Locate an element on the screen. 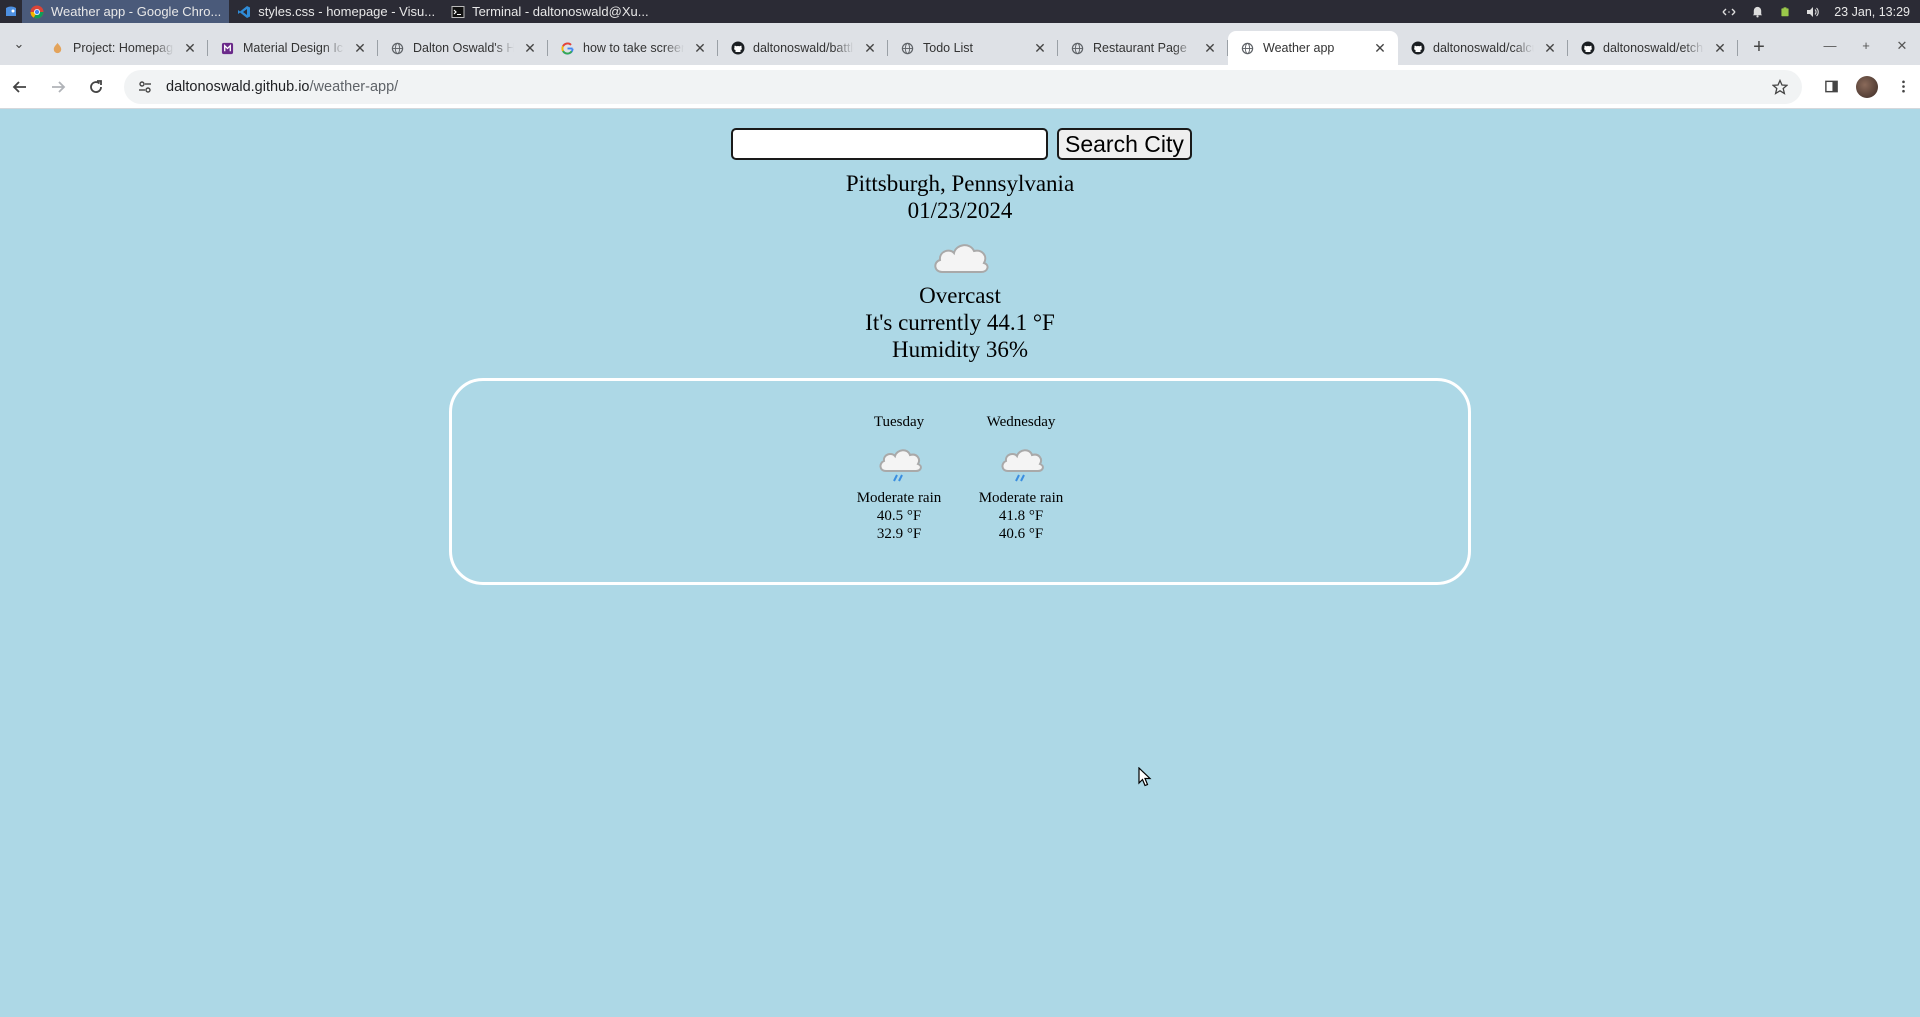  tab-google-search: how to take screenshot ✕ is located at coordinates (633, 48).